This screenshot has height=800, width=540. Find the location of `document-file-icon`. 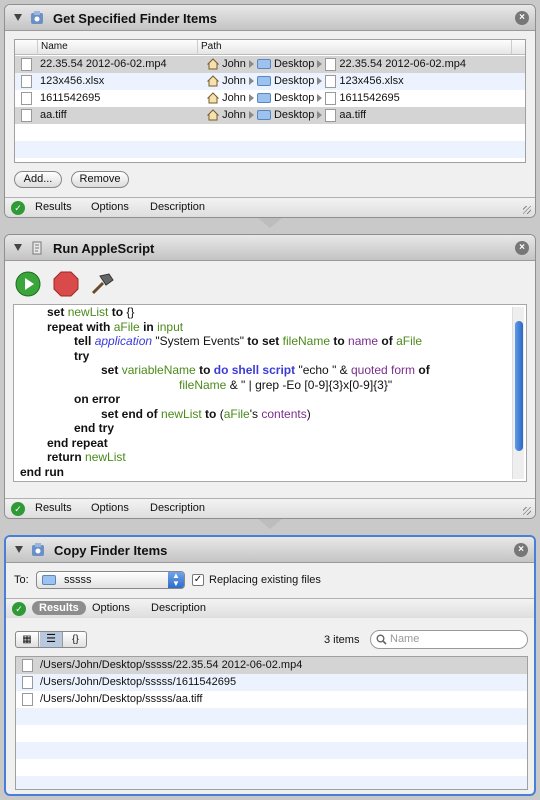

document-file-icon is located at coordinates (331, 81).